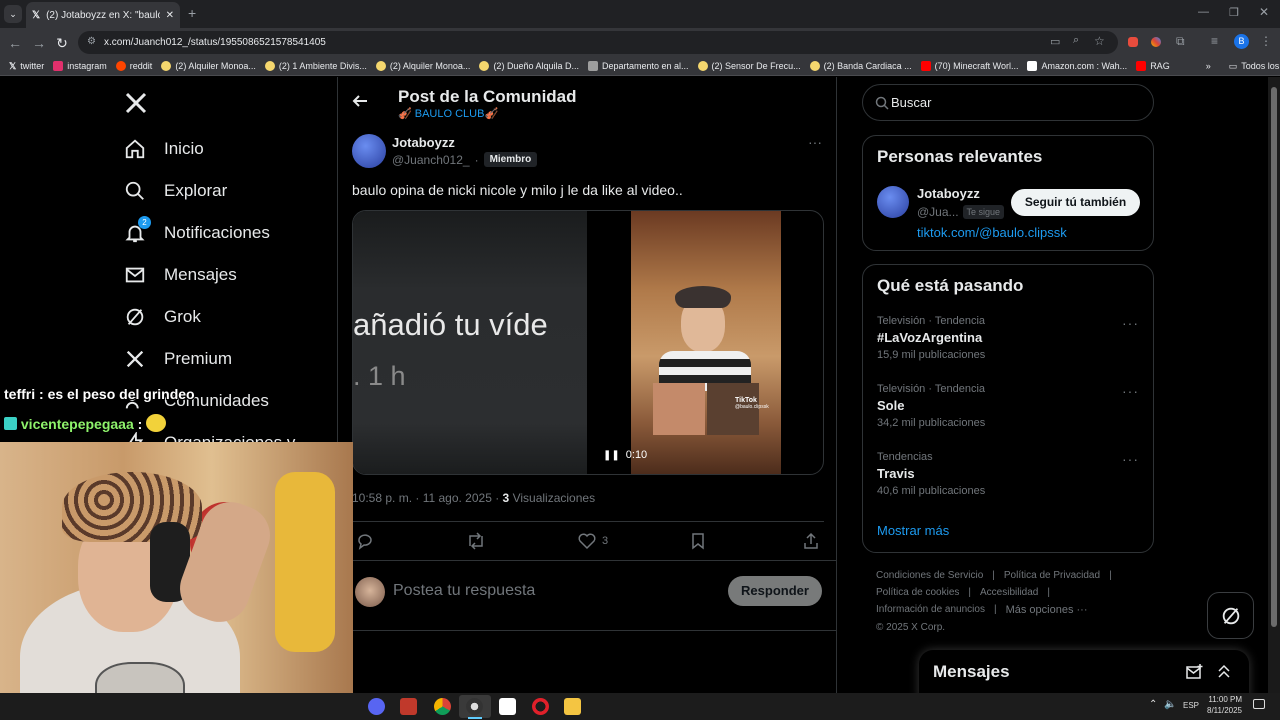 The width and height of the screenshot is (1280, 720). I want to click on extension-icon-red, so click(1133, 42).